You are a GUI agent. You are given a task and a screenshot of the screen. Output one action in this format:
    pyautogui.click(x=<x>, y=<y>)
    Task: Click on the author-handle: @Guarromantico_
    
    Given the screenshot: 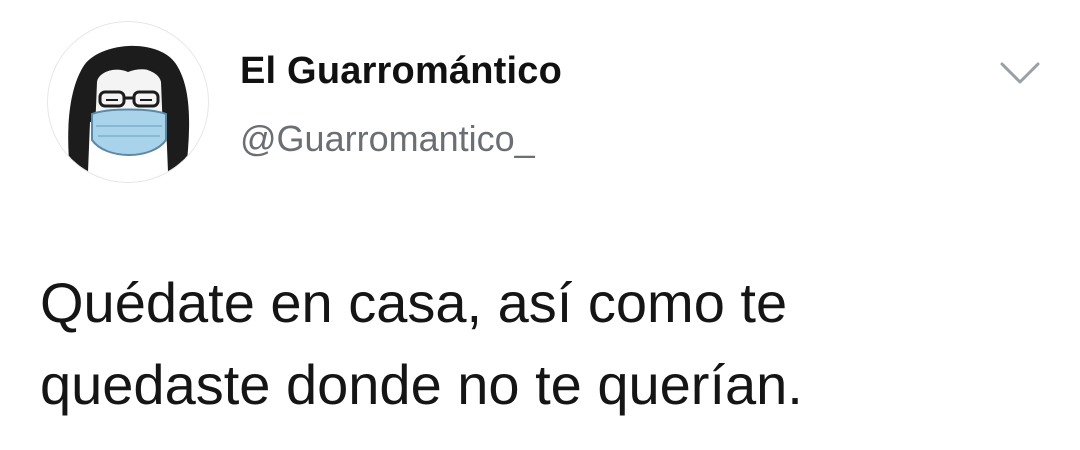 What is the action you would take?
    pyautogui.click(x=387, y=139)
    